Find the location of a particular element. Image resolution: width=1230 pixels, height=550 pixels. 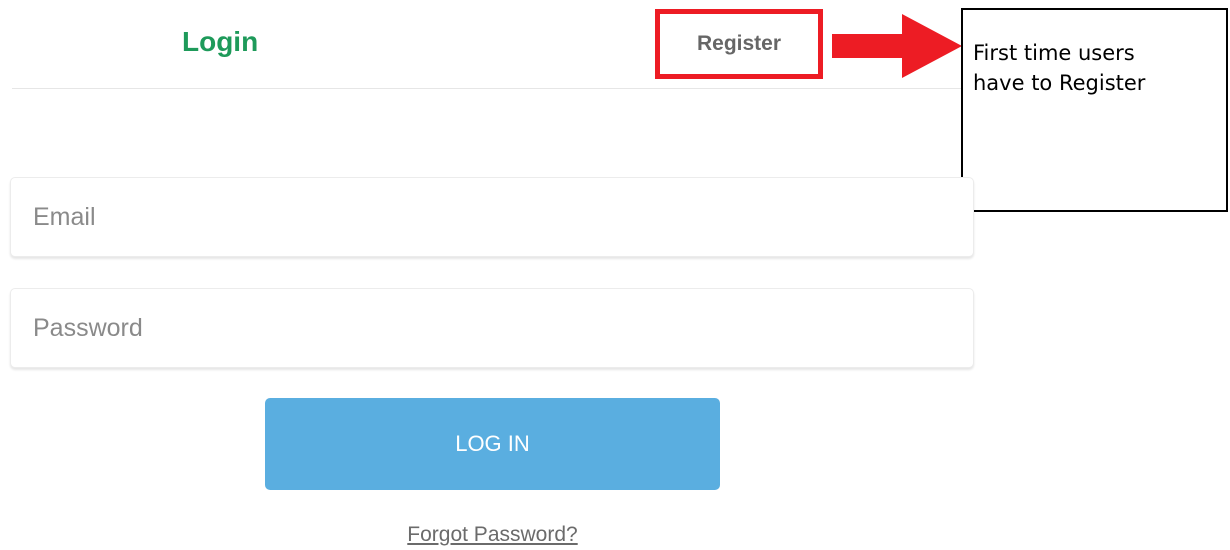

password-field is located at coordinates (492, 328).